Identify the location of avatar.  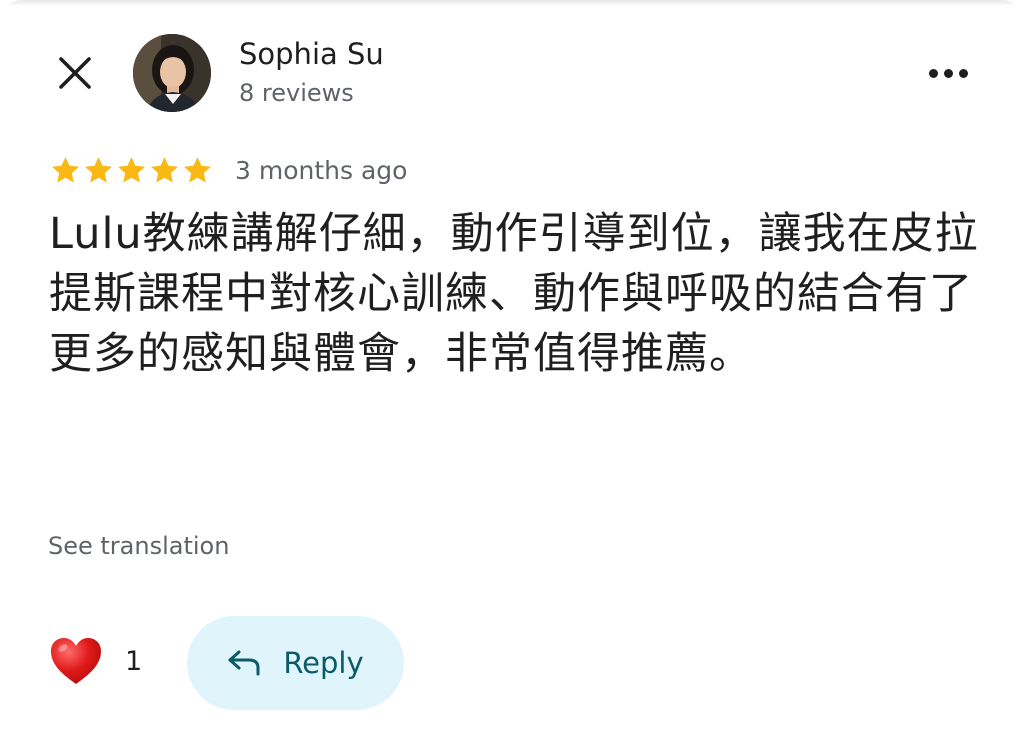
(172, 73).